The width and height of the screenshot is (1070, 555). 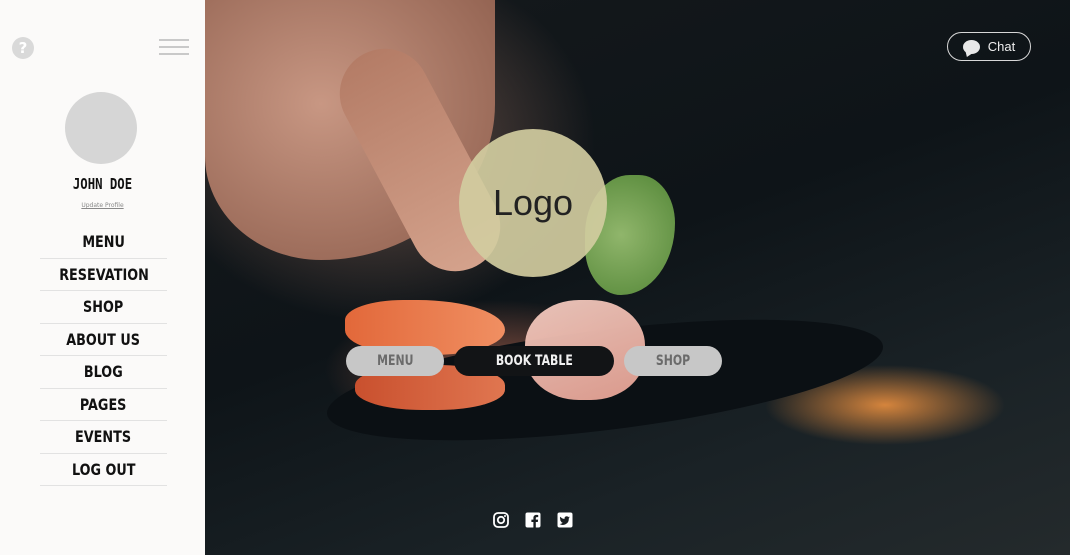 What do you see at coordinates (101, 128) in the screenshot?
I see `avatar` at bounding box center [101, 128].